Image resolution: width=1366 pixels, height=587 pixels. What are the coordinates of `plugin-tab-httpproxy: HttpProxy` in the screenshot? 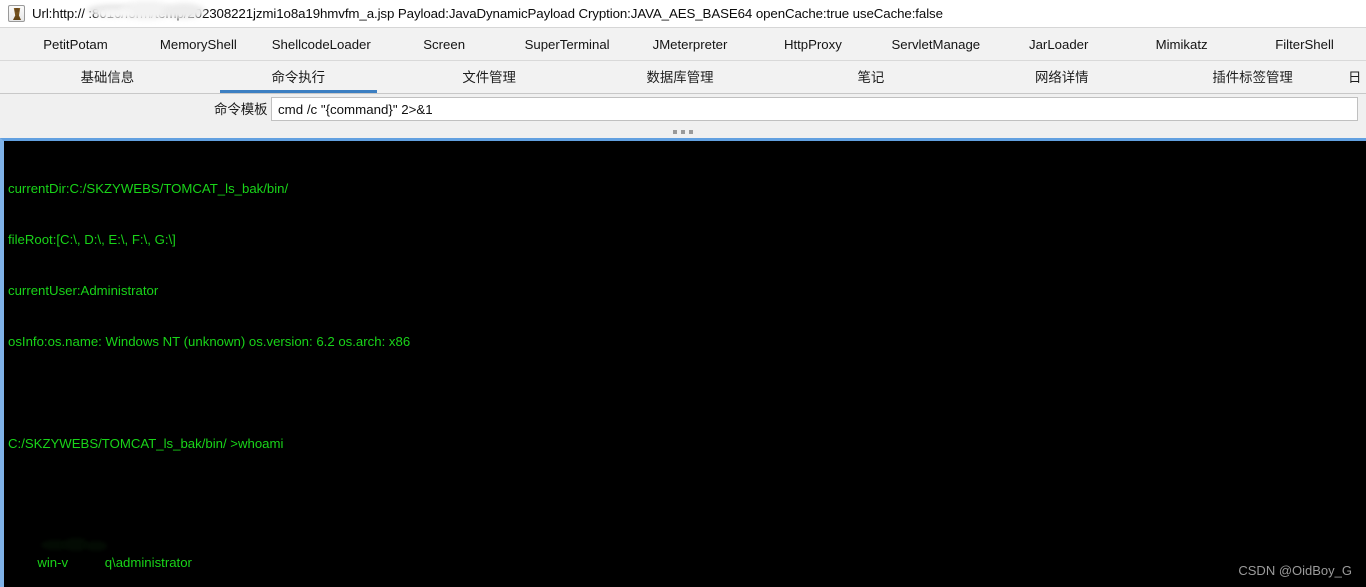 It's located at (812, 44).